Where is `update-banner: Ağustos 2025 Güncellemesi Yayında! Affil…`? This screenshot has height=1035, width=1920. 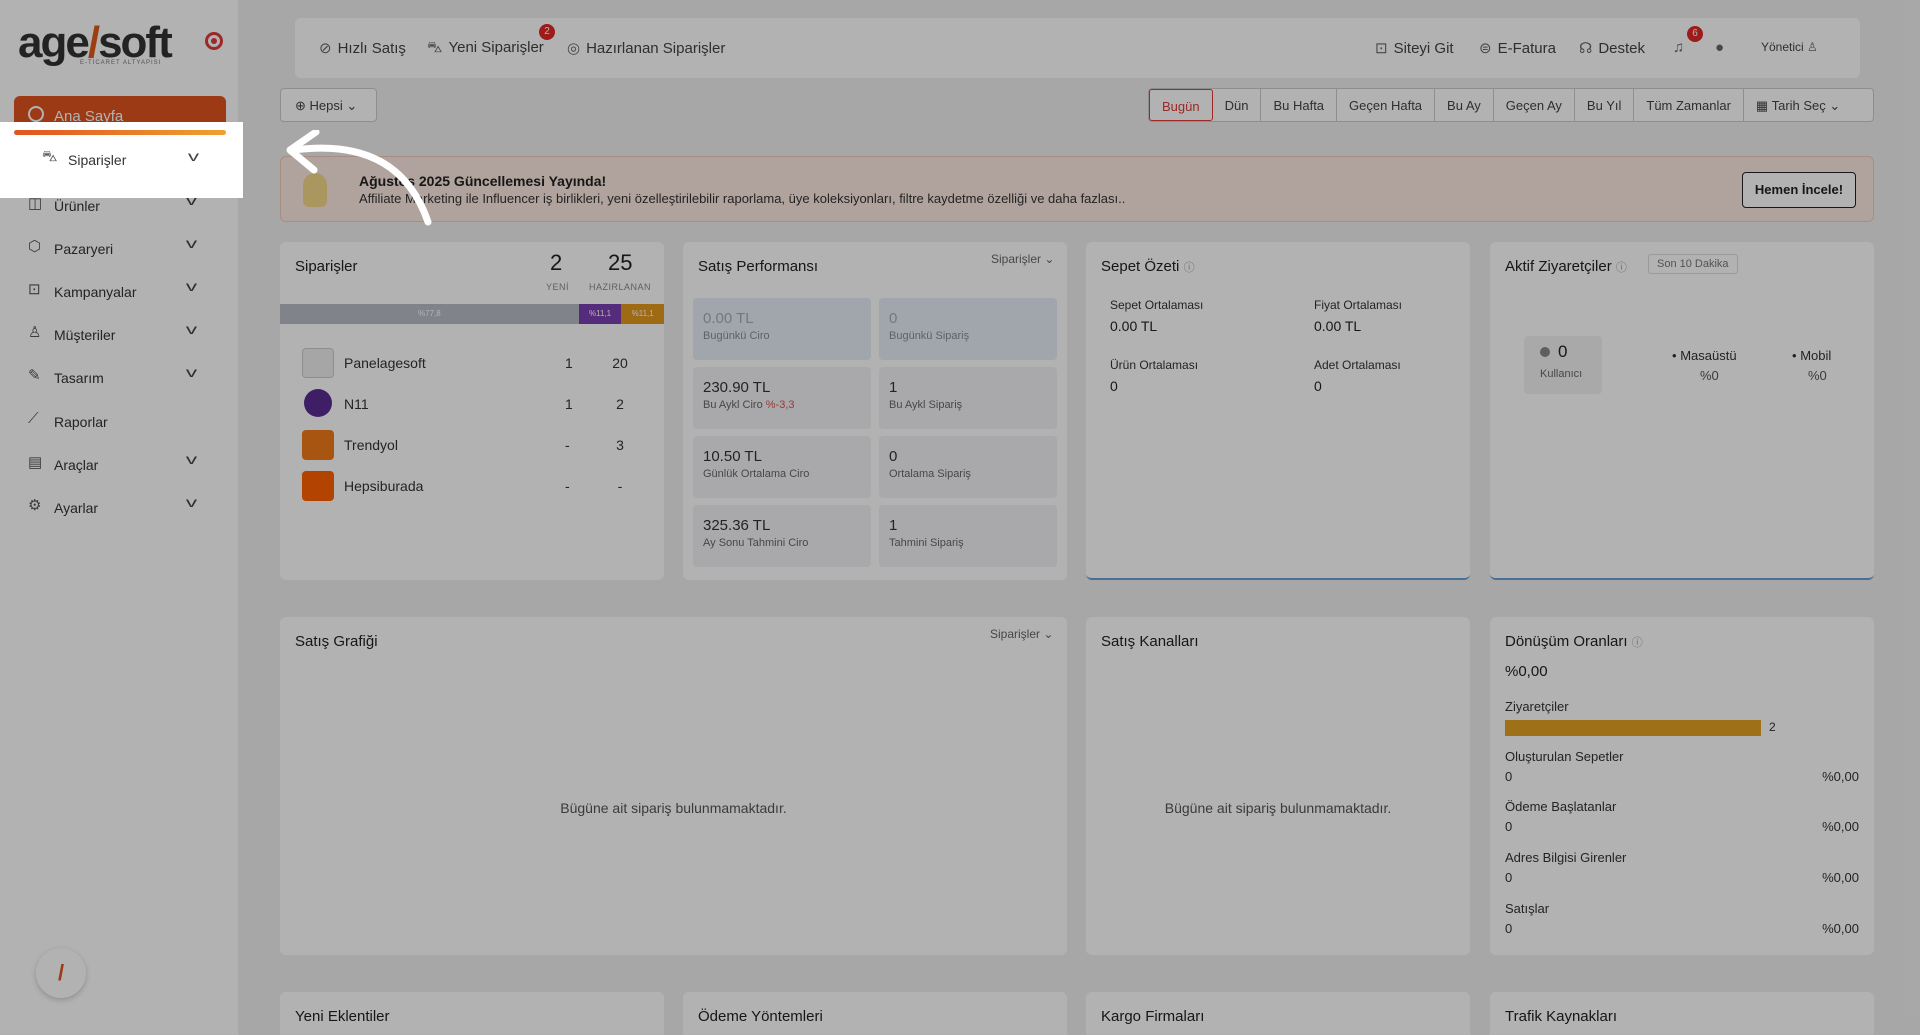 update-banner: Ağustos 2025 Güncellemesi Yayında! Affil… is located at coordinates (1077, 189).